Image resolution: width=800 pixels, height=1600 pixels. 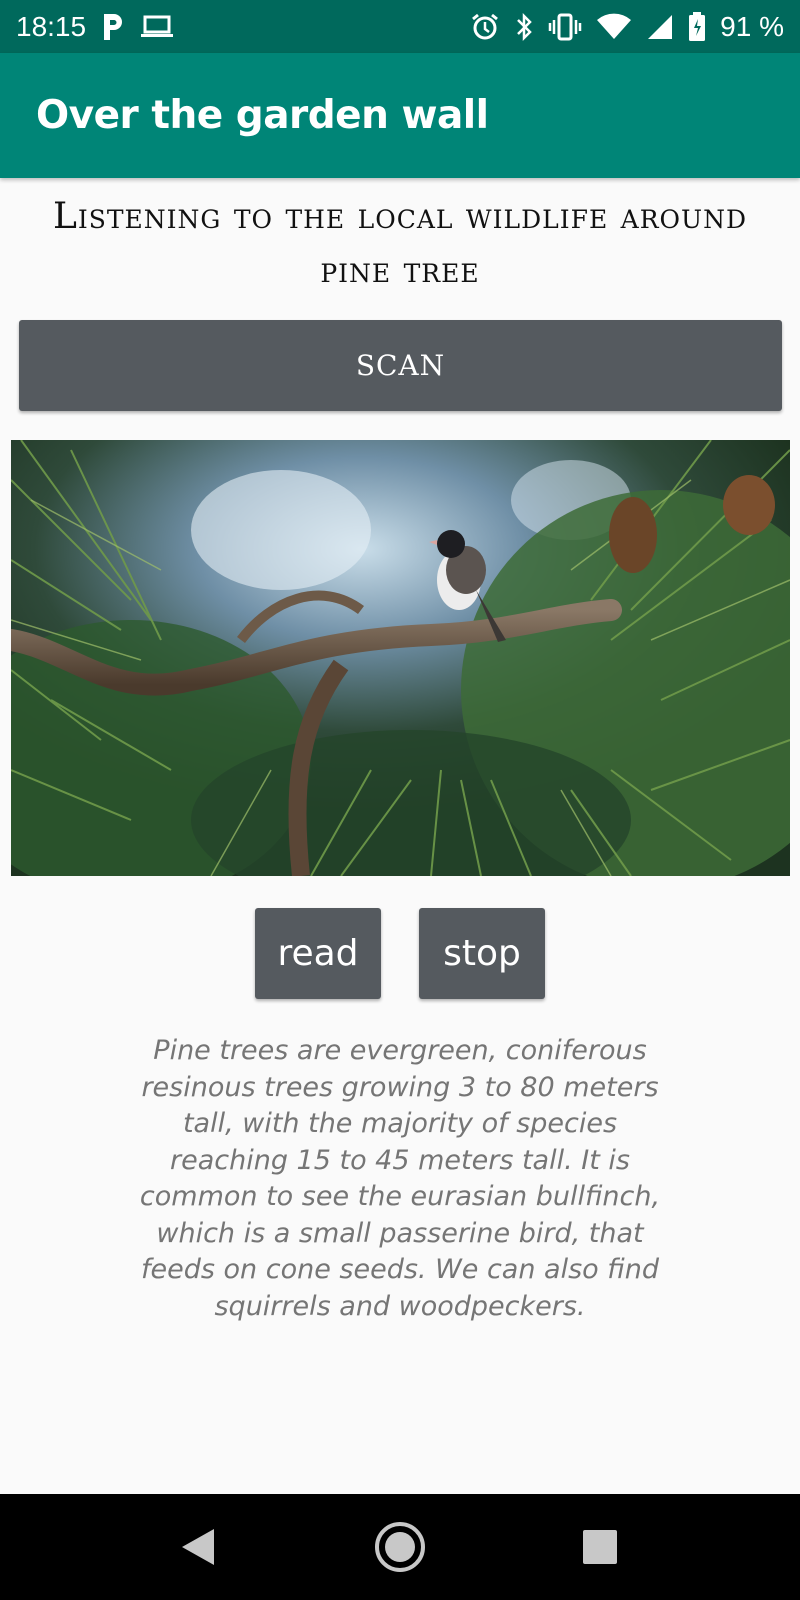 What do you see at coordinates (262, 115) in the screenshot?
I see `app-title: Over the garden wall` at bounding box center [262, 115].